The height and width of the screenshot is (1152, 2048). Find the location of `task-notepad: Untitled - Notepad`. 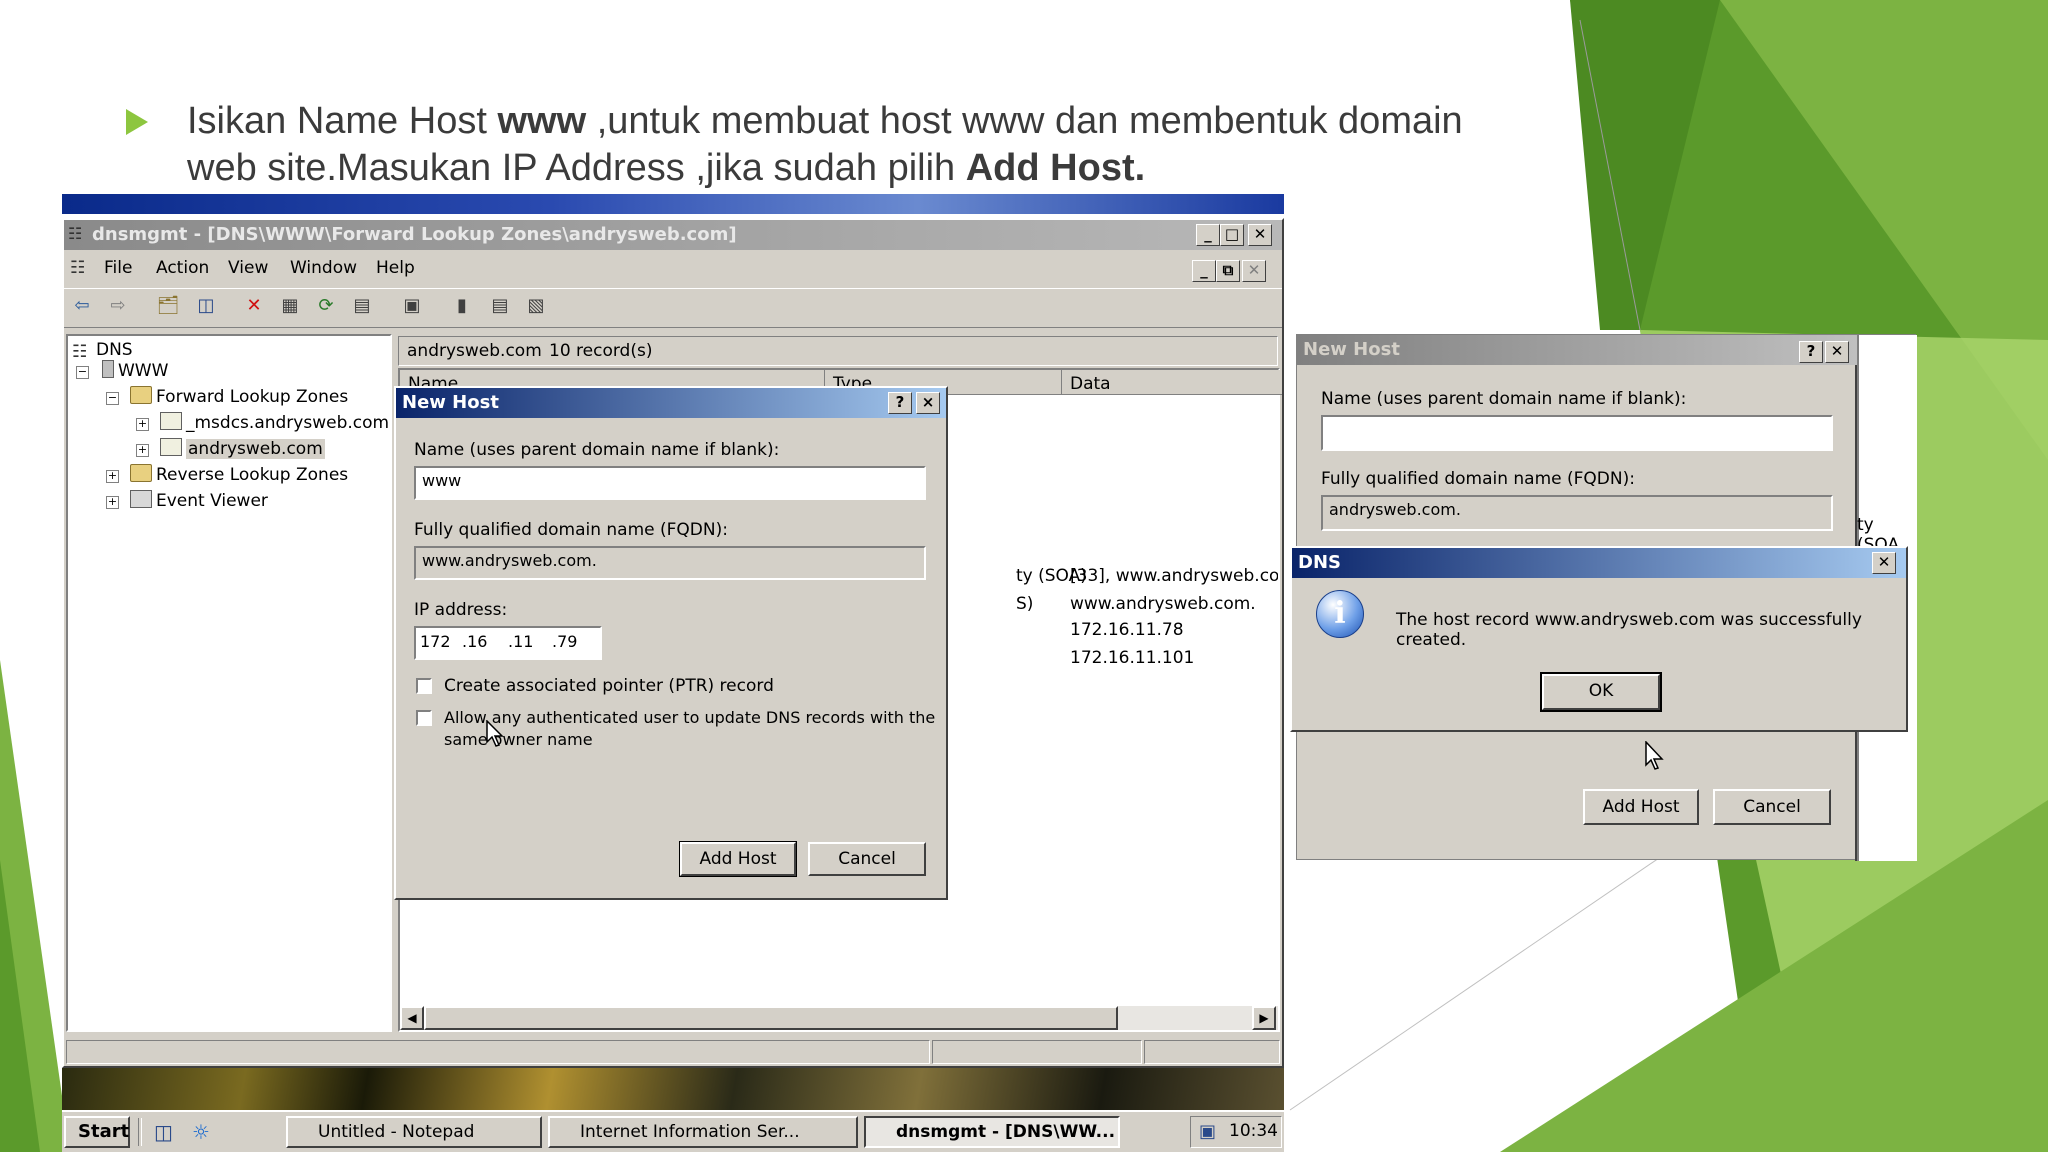

task-notepad: Untitled - Notepad is located at coordinates (414, 1132).